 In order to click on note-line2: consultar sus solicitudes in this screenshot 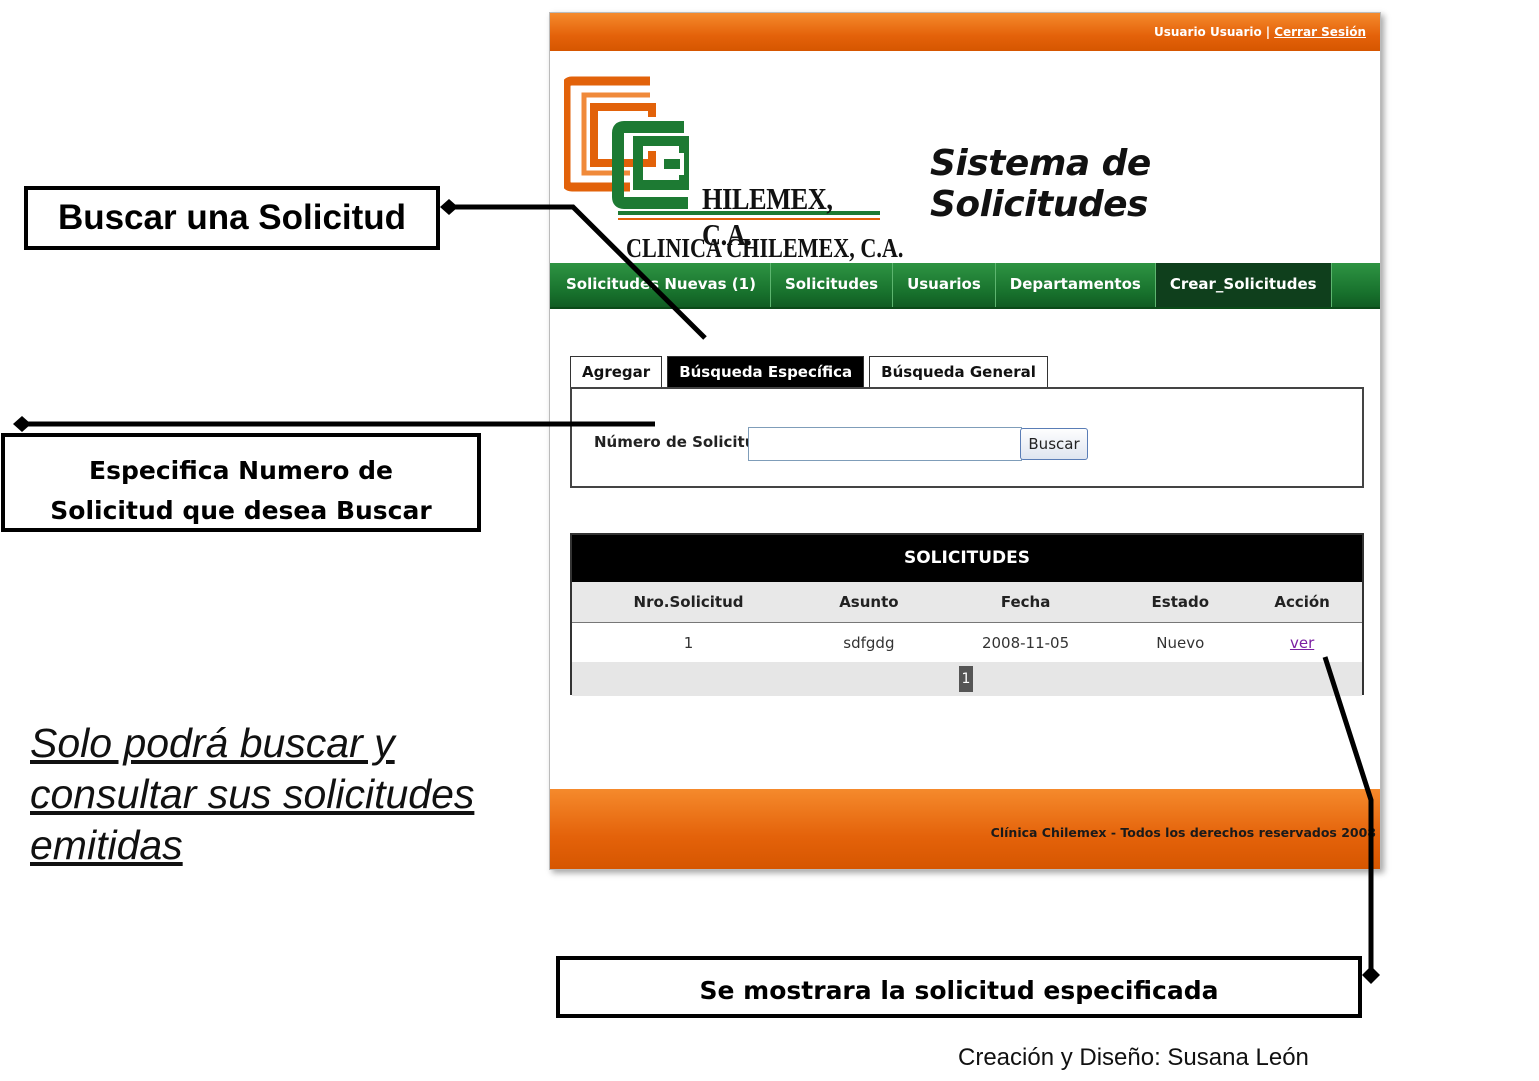, I will do `click(252, 794)`.